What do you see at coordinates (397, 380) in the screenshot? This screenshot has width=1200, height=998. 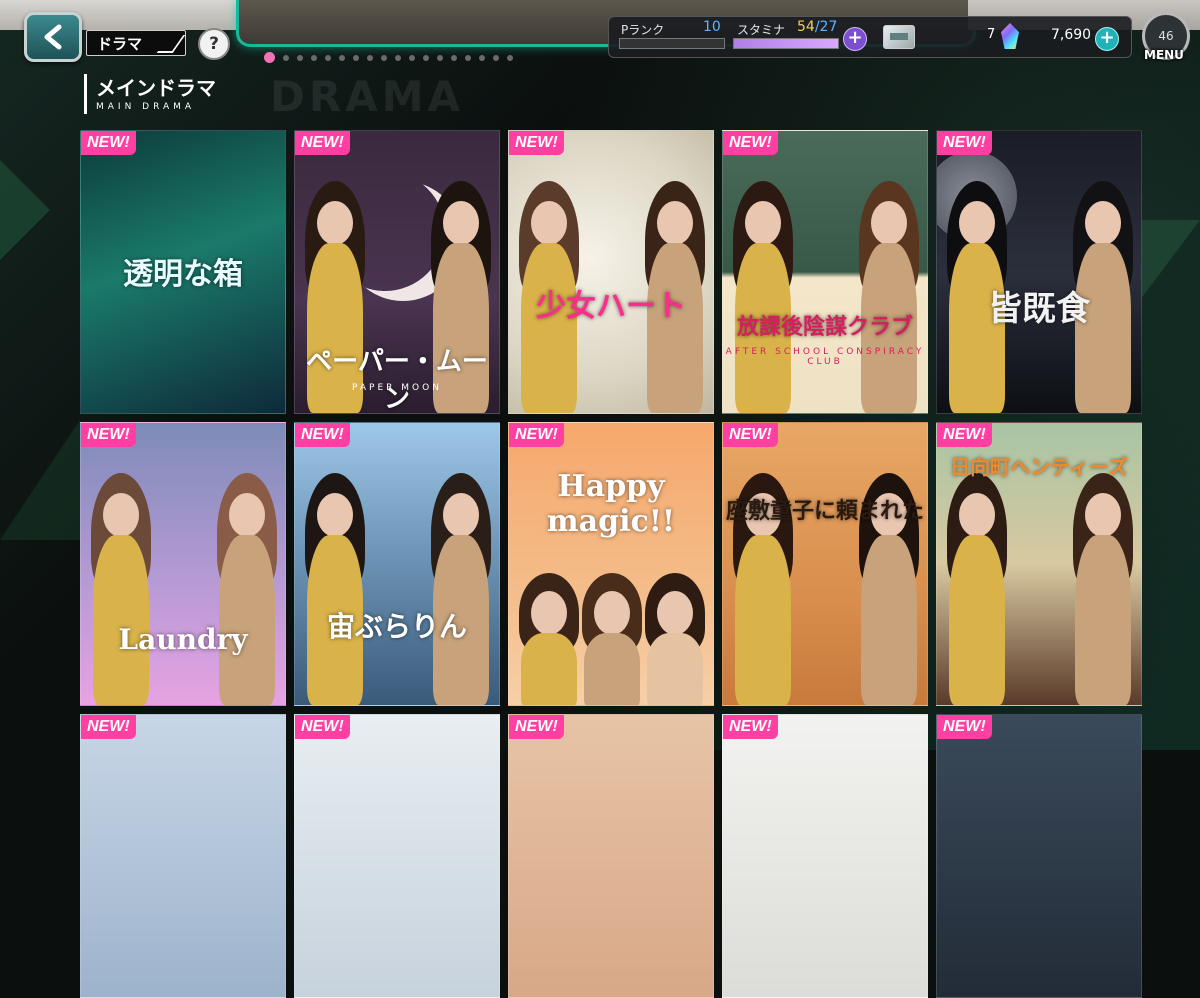 I see `drama-title: ペーパー・ムーン` at bounding box center [397, 380].